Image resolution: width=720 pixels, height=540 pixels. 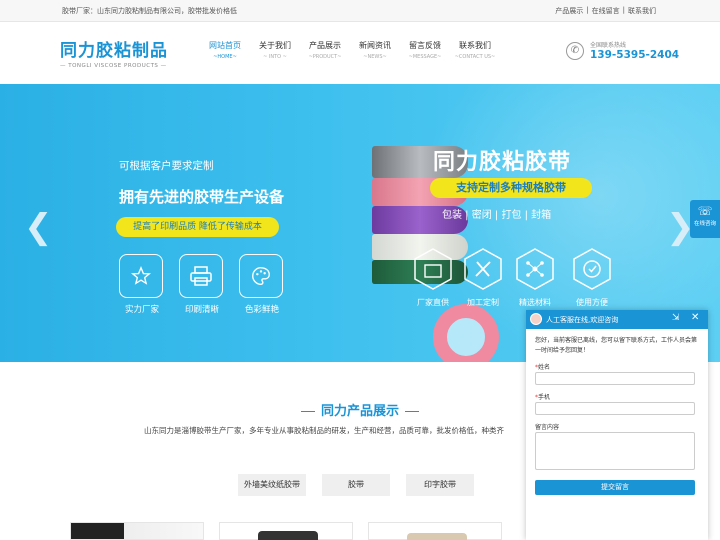 I want to click on star-icon, so click(x=141, y=276).